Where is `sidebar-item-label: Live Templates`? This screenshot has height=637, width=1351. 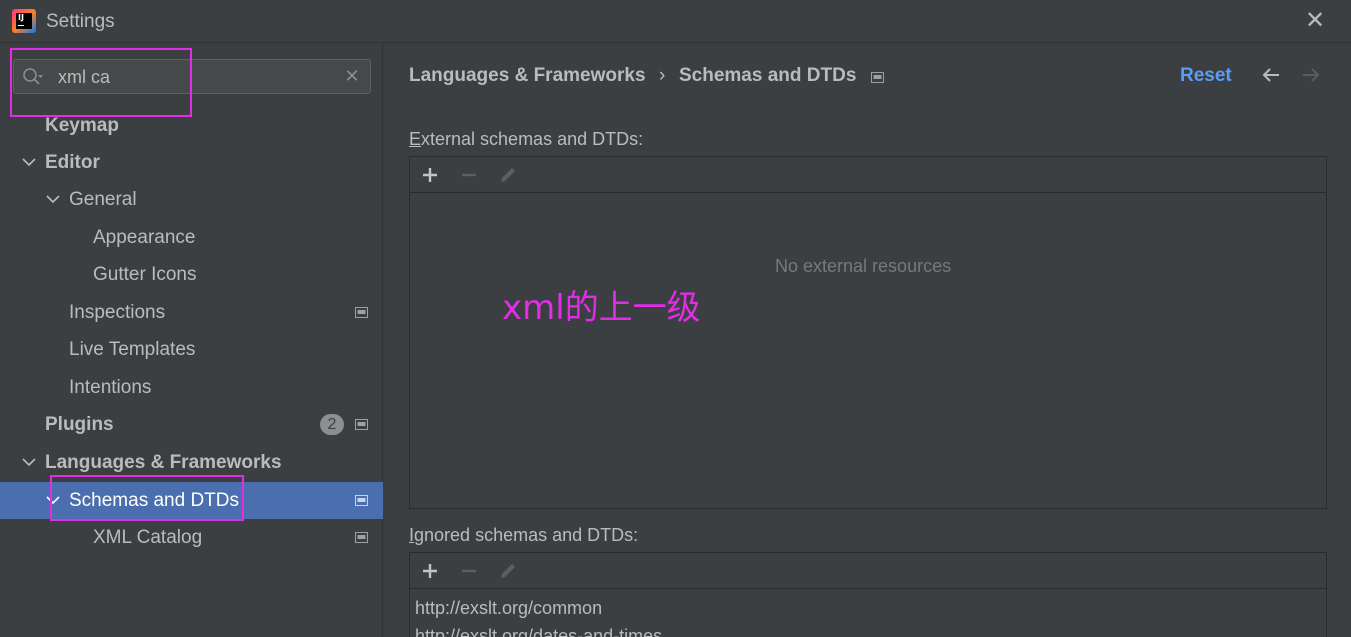 sidebar-item-label: Live Templates is located at coordinates (132, 349).